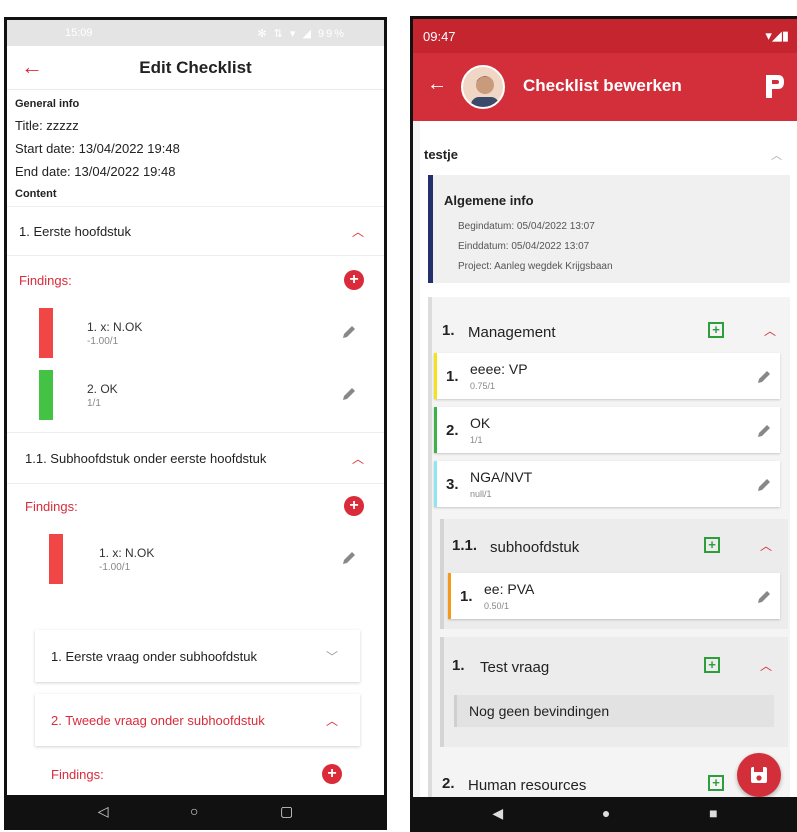 Image resolution: width=797 pixels, height=832 pixels. Describe the element at coordinates (614, 596) in the screenshot. I see `question-card: 1. ee: PVA 0.50/1` at that location.